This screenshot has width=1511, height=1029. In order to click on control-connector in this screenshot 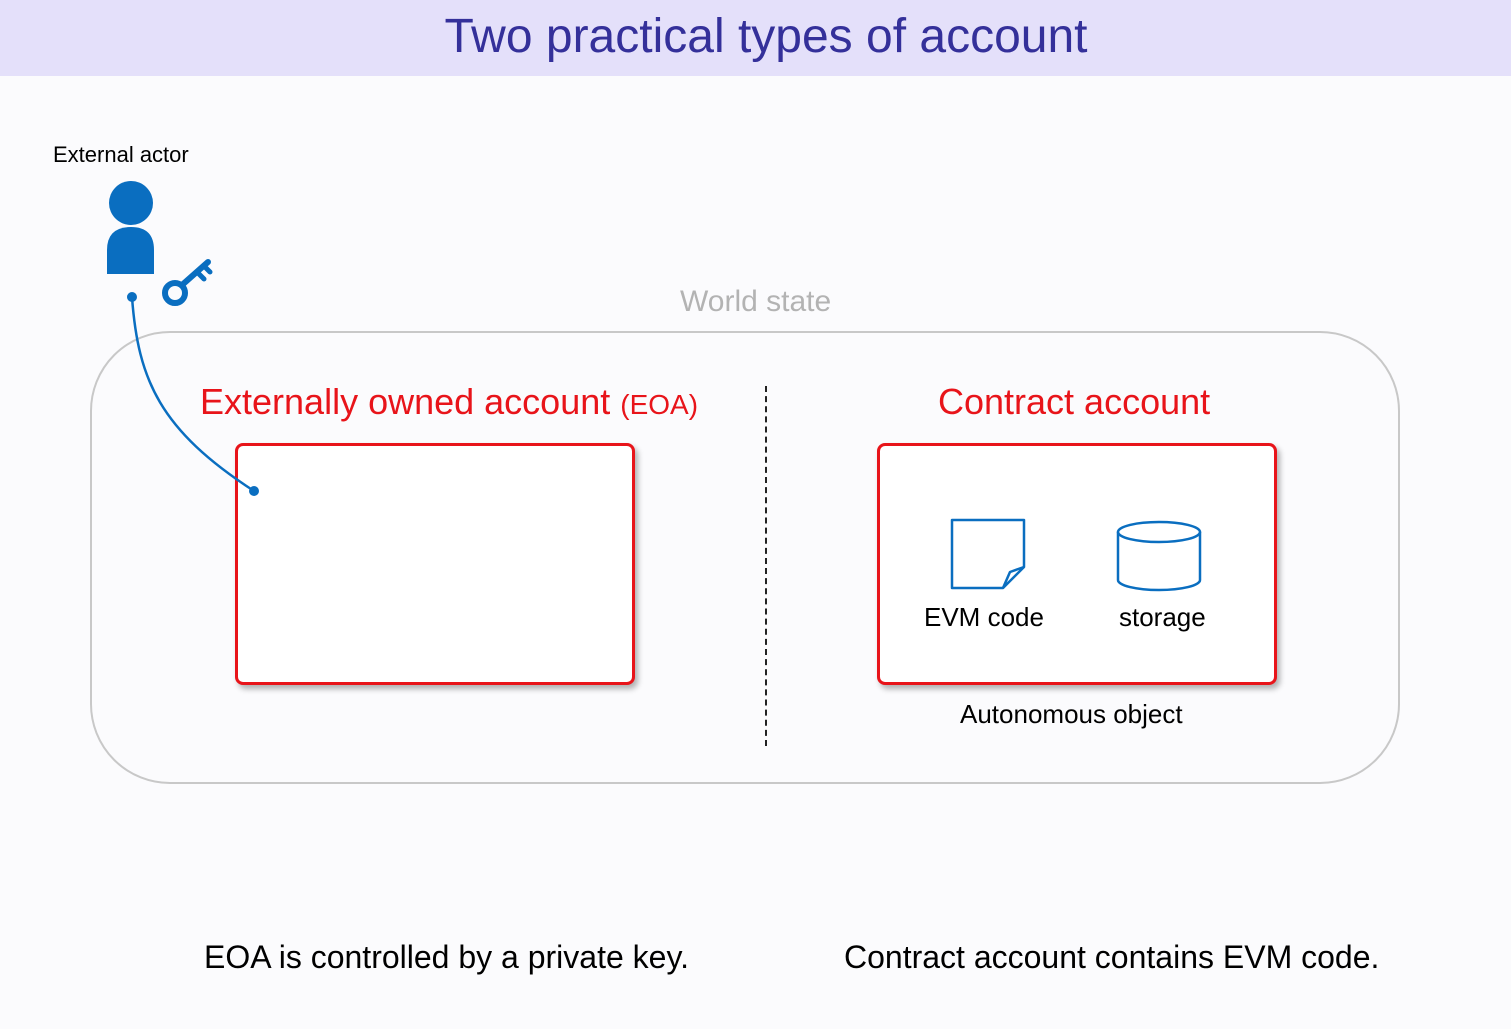, I will do `click(193, 394)`.